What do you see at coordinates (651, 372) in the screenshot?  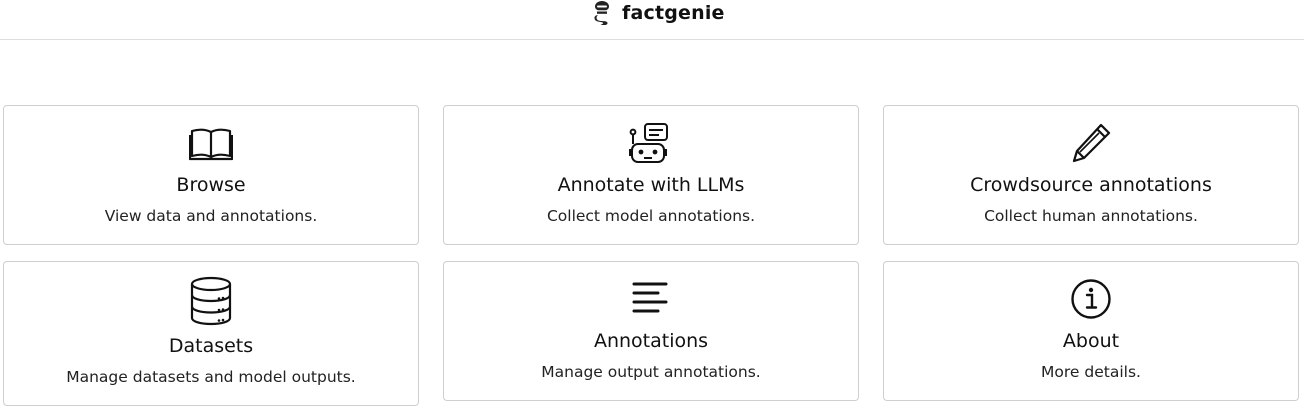 I see `card-description: Manage output annotations.` at bounding box center [651, 372].